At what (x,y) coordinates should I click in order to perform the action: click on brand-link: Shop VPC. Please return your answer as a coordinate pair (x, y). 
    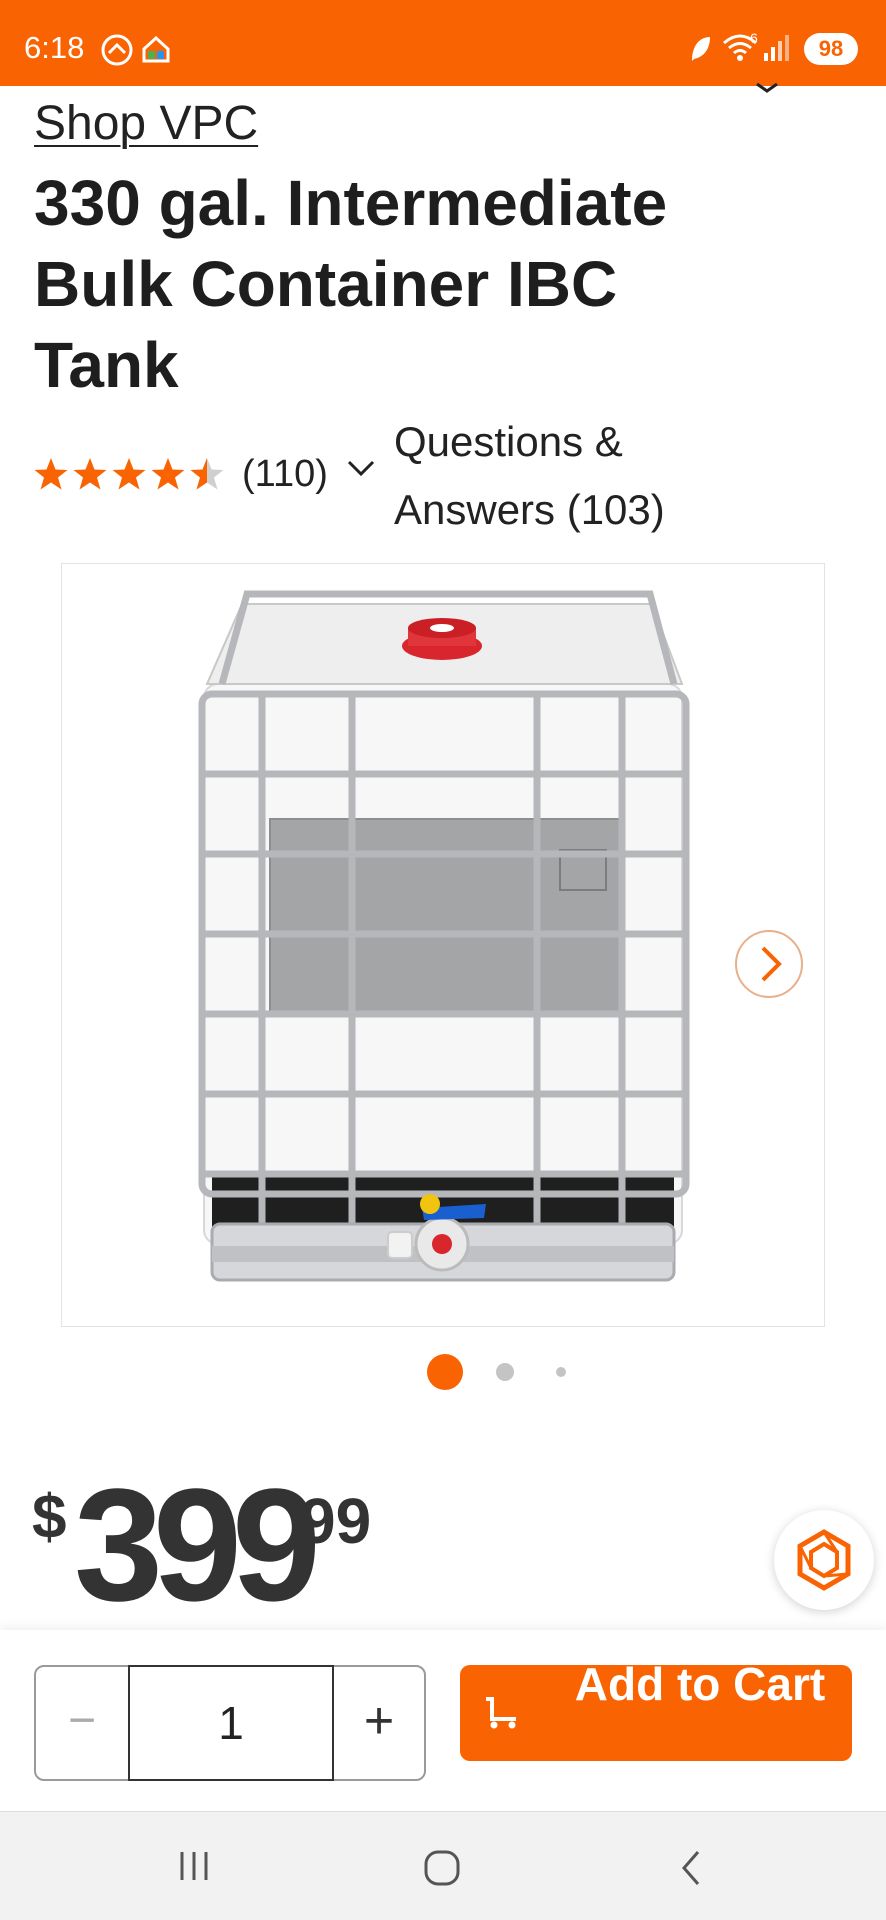
    Looking at the image, I should click on (146, 123).